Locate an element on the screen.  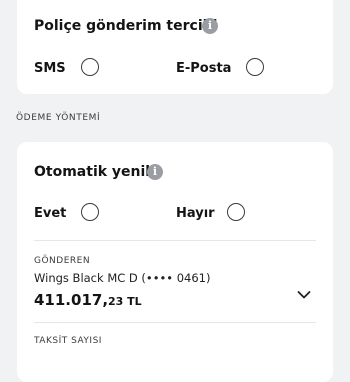
balance-int: 411.017, is located at coordinates (71, 300).